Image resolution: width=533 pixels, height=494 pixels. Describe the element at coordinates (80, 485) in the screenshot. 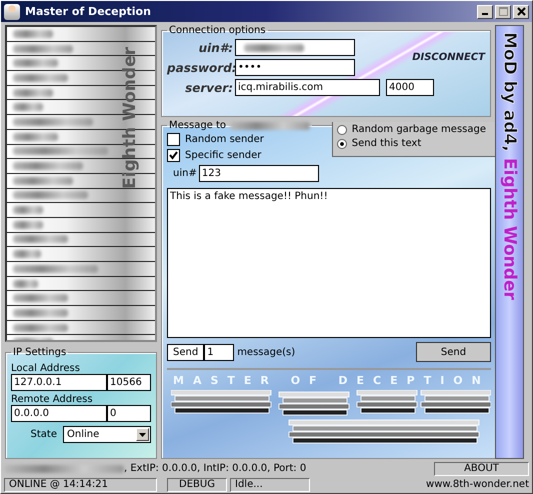

I see `status-pane: ONLINE @ 14:14:21` at that location.